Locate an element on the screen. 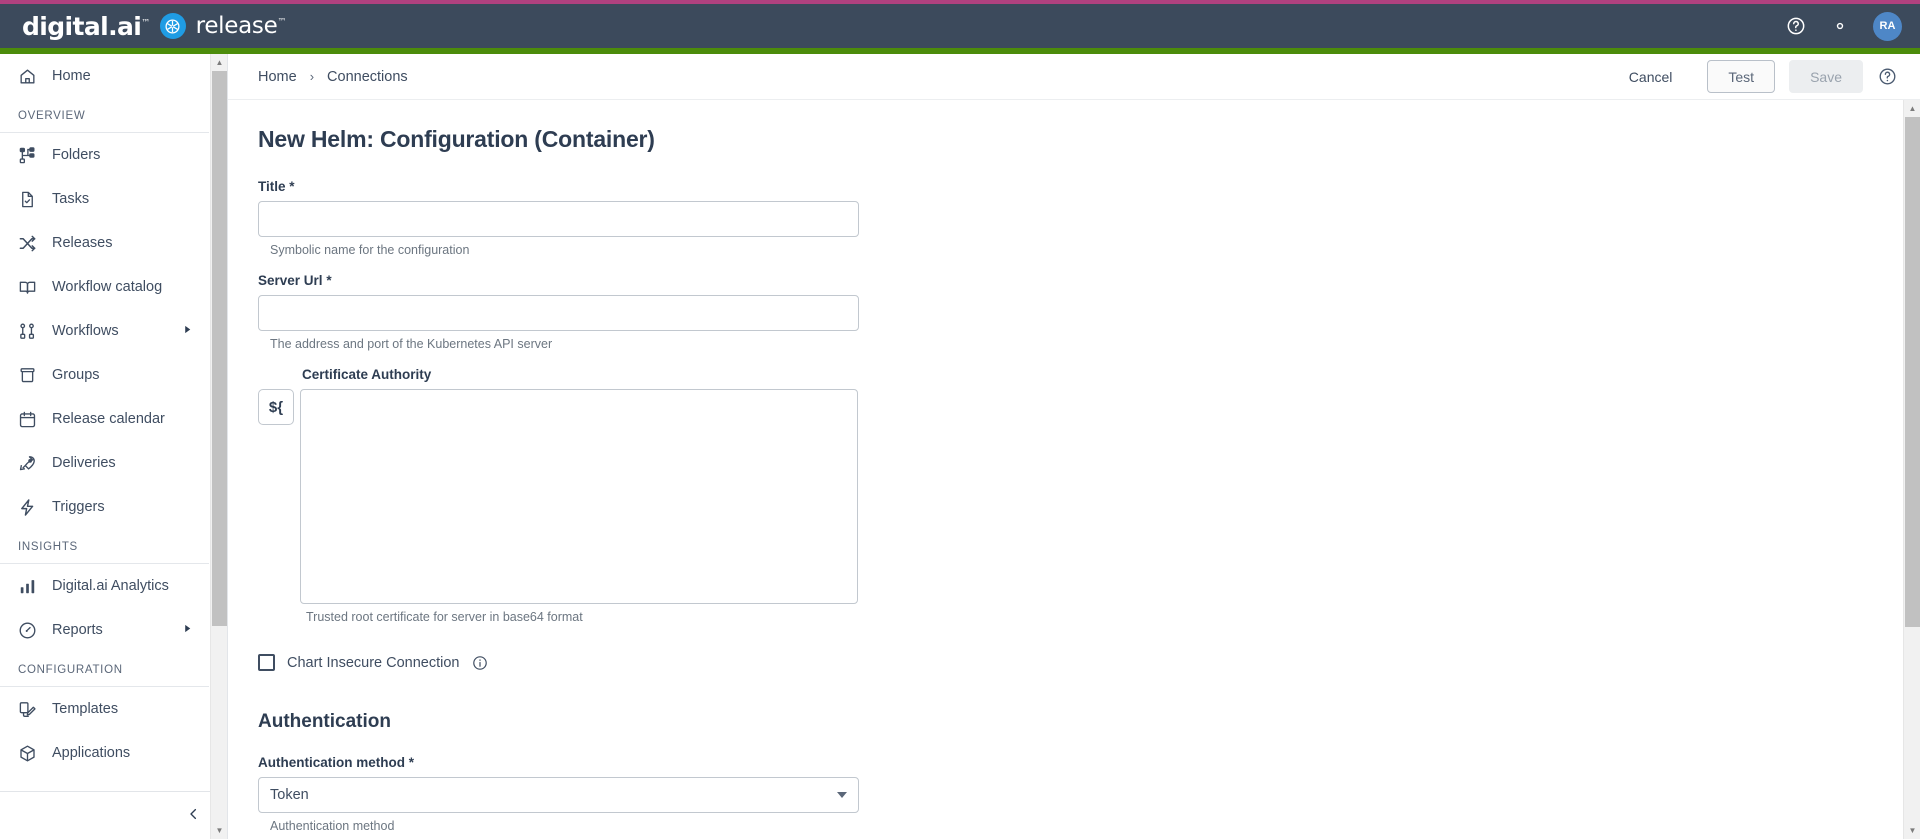  breadcrumb: Home › Connections is located at coordinates (333, 77).